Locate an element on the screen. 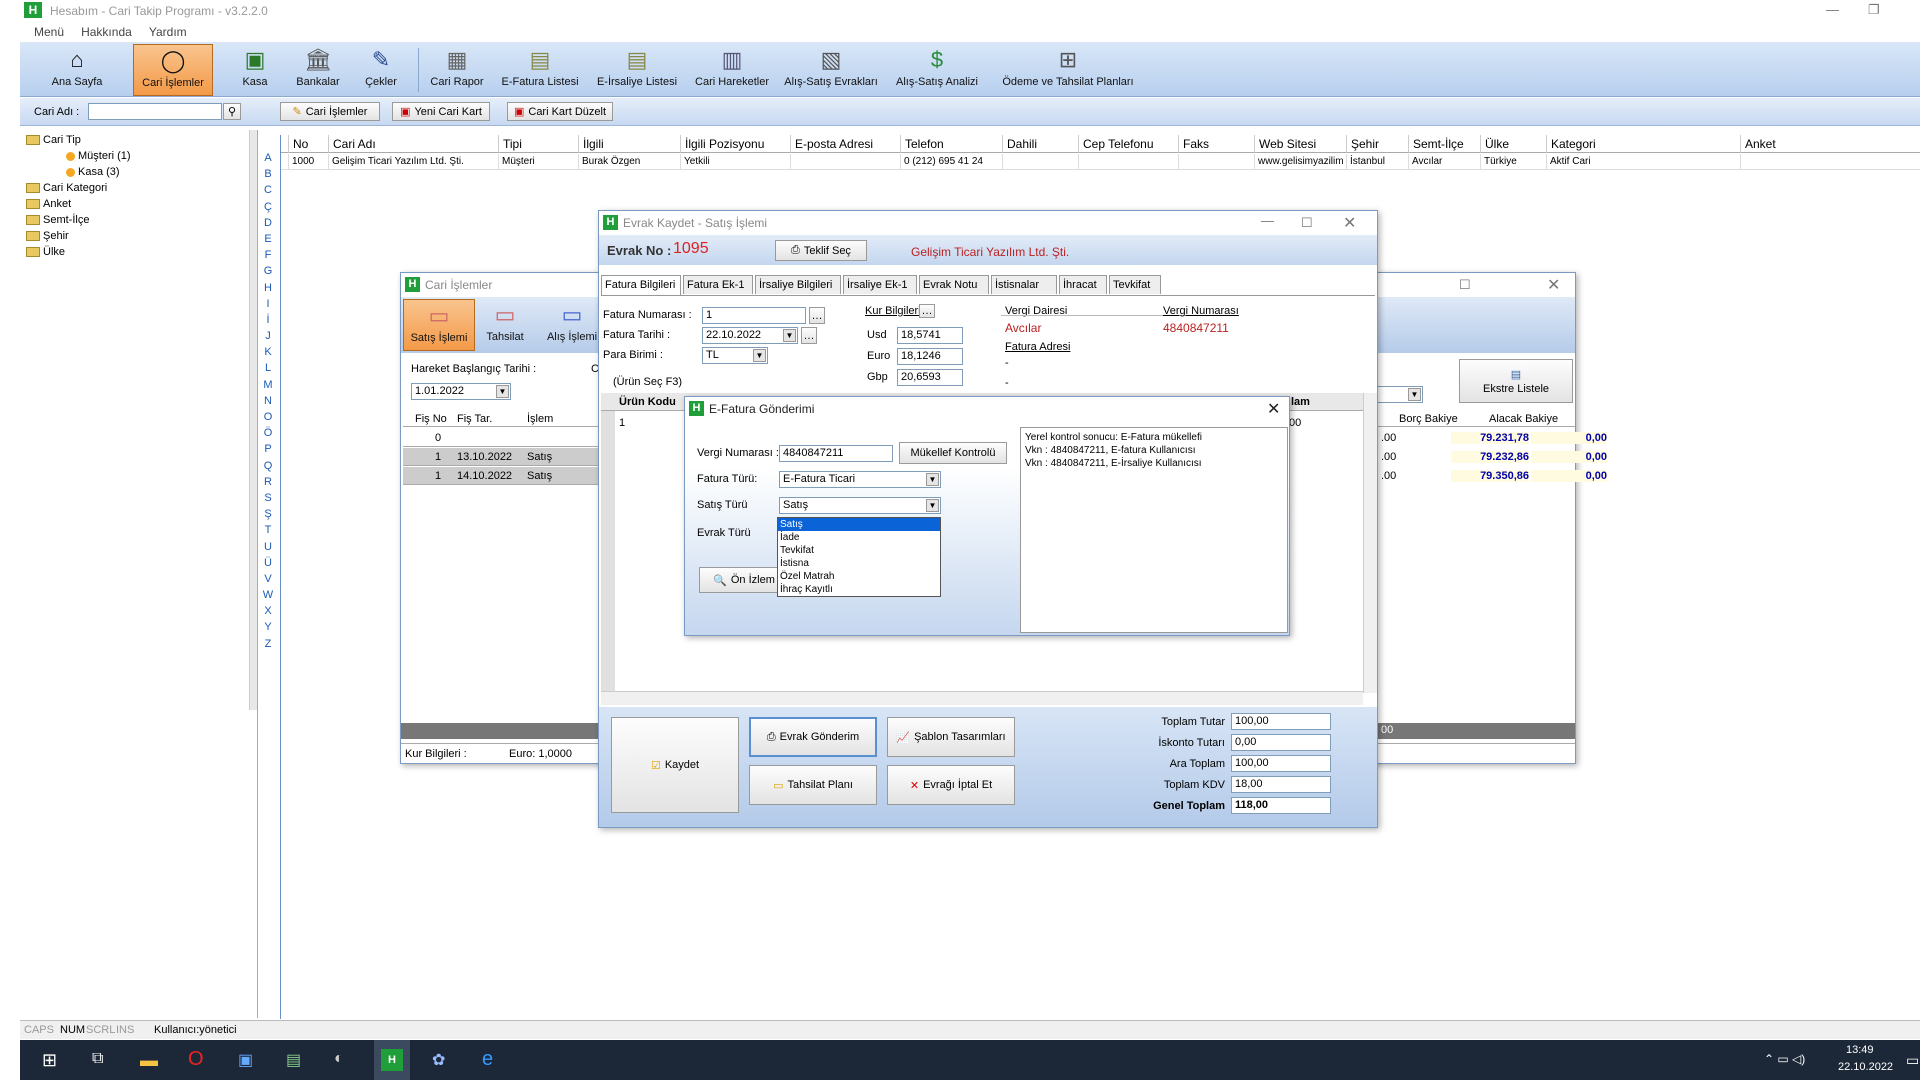 This screenshot has height=1080, width=1920. fatura-turu-select: E-Fatura Ticari ▼ is located at coordinates (860, 479).